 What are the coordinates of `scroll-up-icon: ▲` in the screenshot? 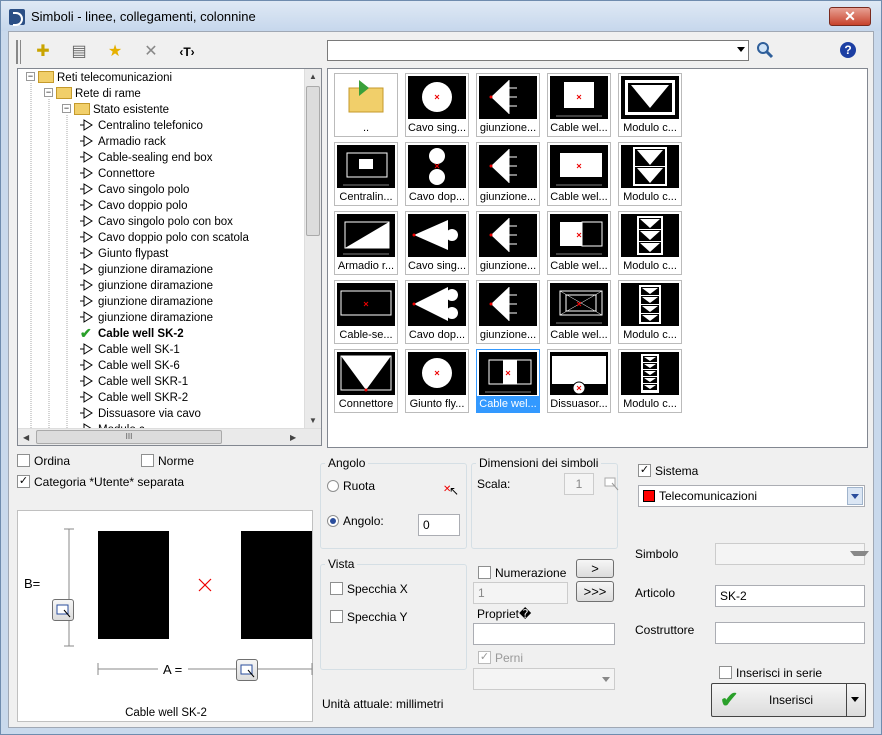 It's located at (313, 76).